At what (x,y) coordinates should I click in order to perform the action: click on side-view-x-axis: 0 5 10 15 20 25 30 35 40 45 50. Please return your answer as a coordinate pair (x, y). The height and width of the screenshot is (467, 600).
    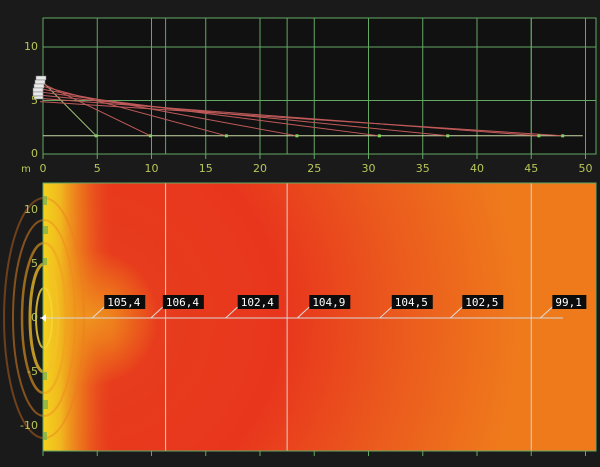
    Looking at the image, I should click on (316, 164).